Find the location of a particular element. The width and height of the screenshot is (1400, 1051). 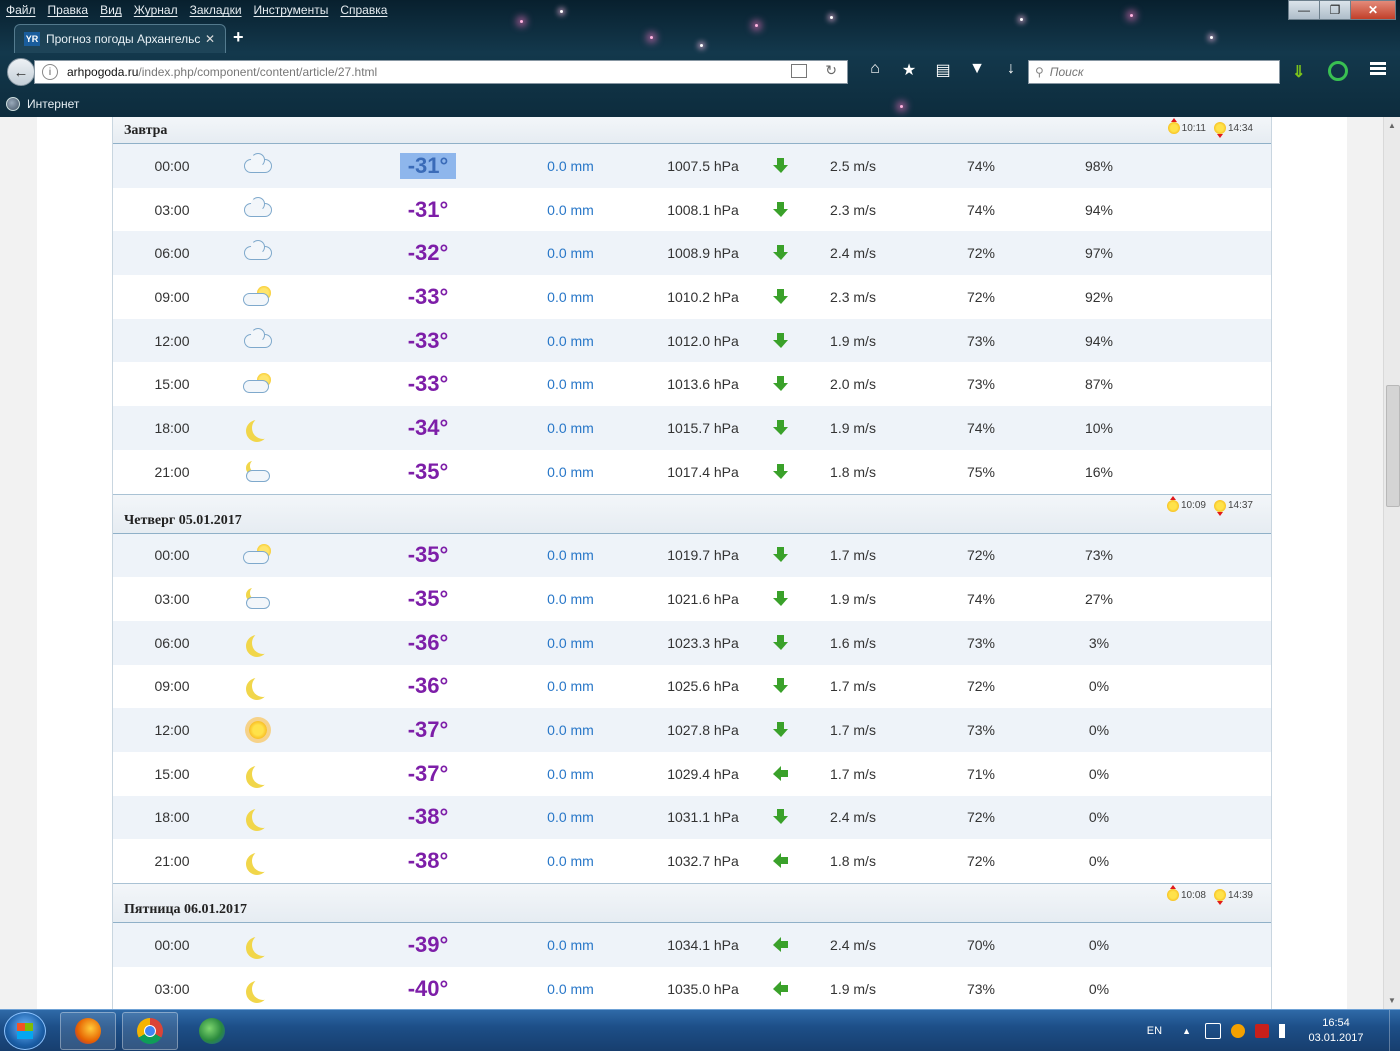

library-icon: ▤ is located at coordinates (943, 70).